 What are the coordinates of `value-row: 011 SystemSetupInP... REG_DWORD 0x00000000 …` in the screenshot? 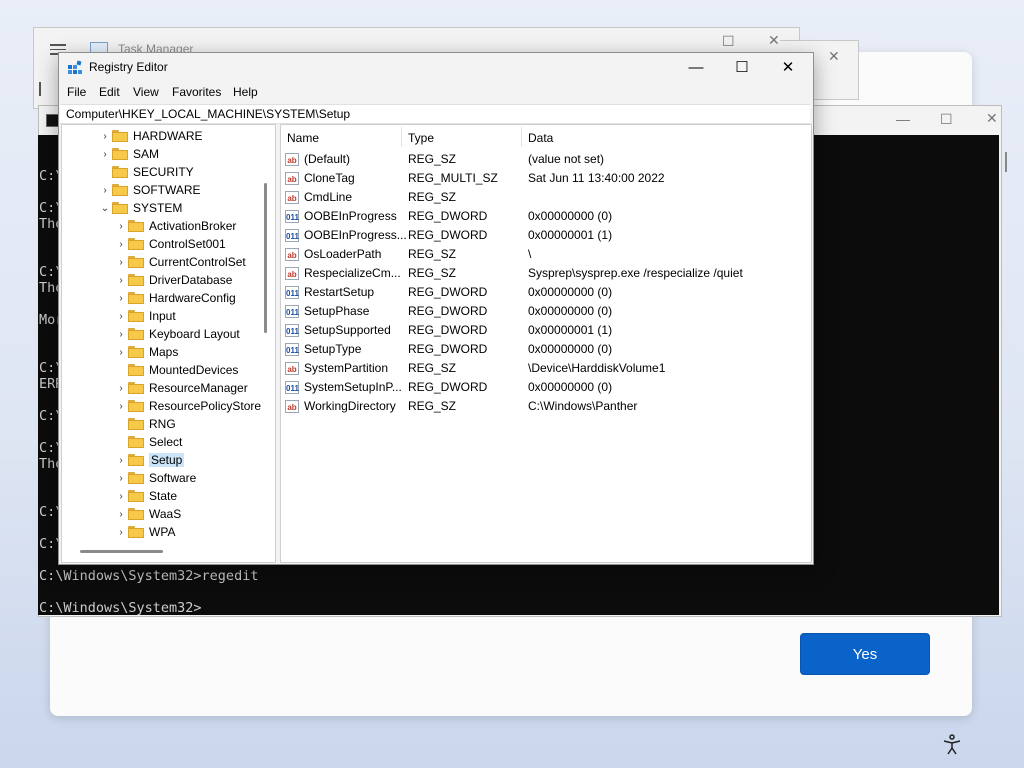 It's located at (545, 387).